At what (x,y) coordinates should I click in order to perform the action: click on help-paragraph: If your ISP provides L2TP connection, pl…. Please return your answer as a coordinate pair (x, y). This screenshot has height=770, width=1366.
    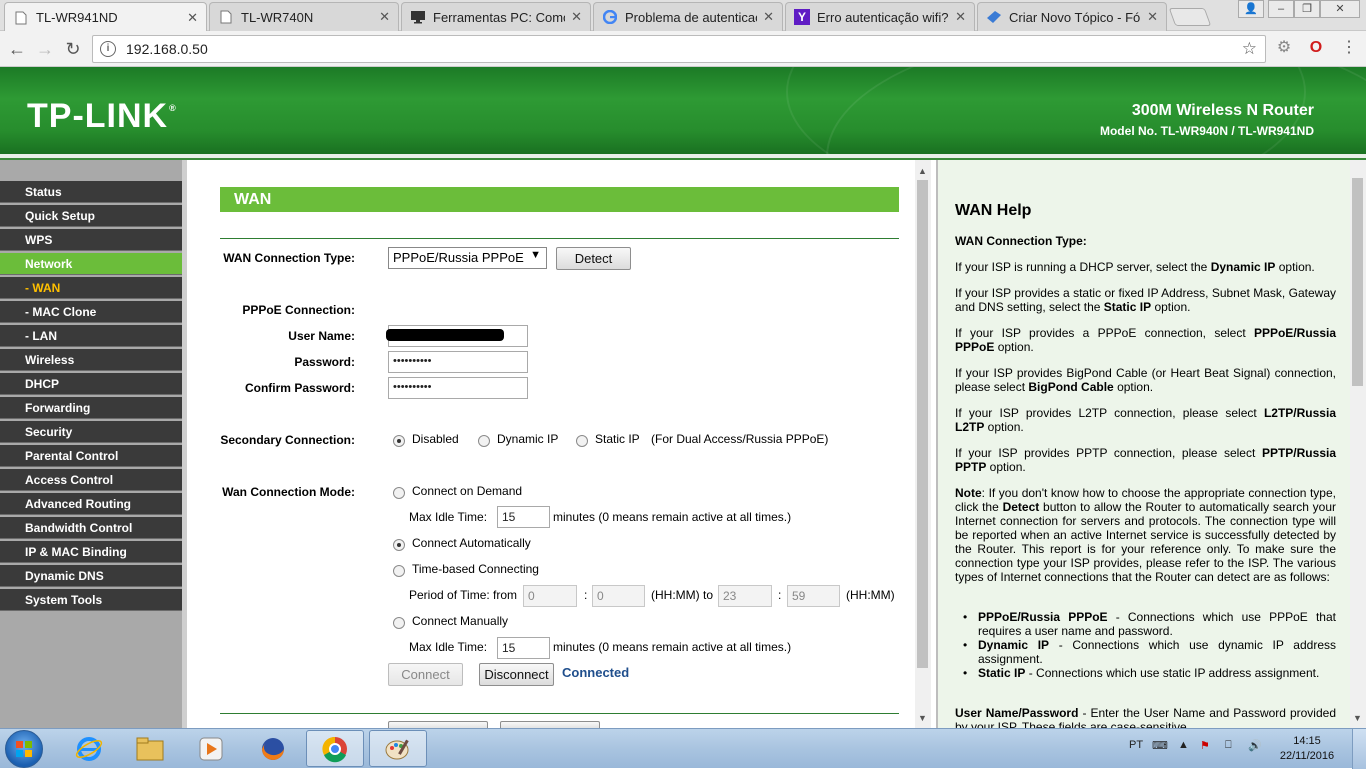
    Looking at the image, I should click on (1145, 420).